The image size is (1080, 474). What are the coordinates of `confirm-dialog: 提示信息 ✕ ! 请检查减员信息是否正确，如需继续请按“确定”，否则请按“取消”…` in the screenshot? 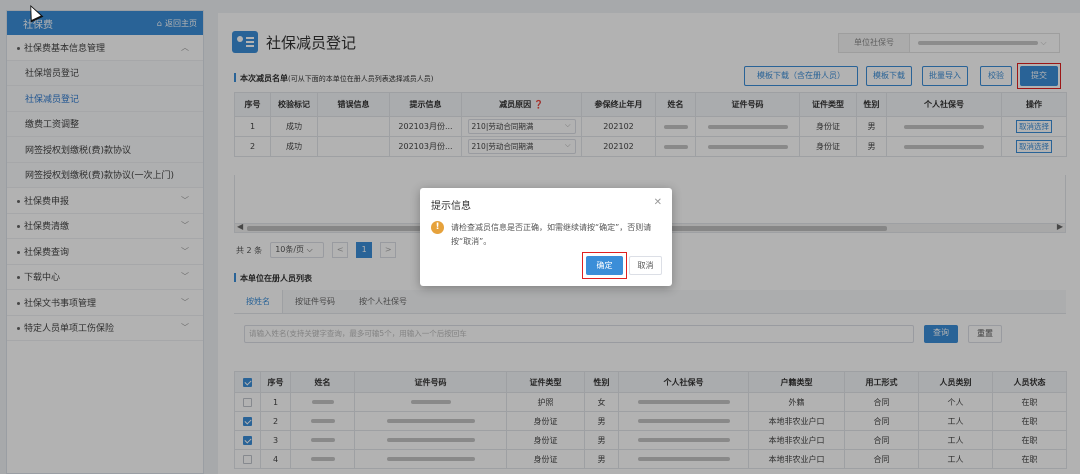 It's located at (546, 237).